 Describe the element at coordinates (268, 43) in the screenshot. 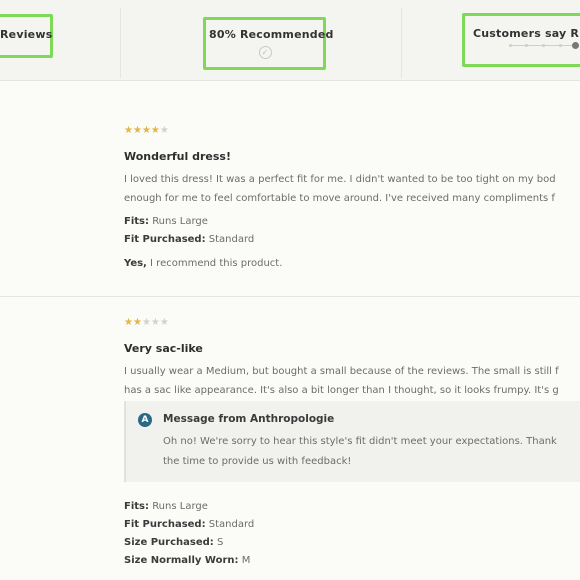

I see `recommended-box: 80% Recommended ✓` at that location.